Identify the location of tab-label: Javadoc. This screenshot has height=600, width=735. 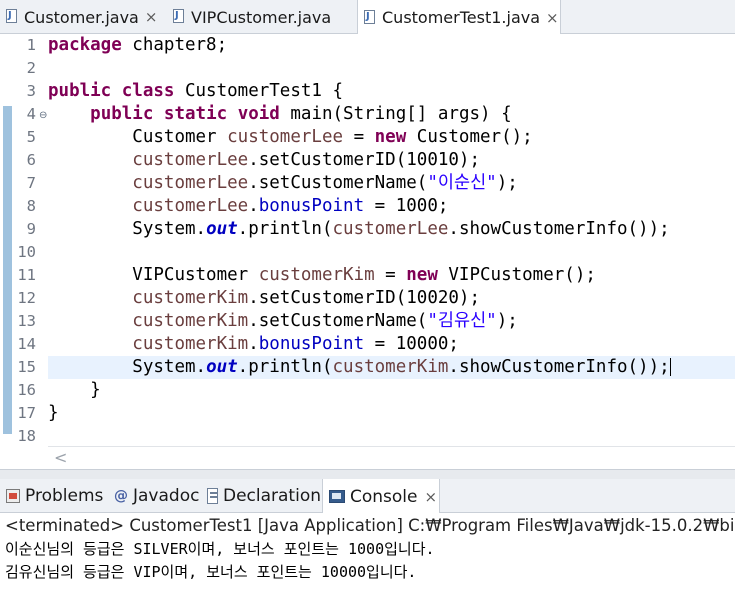
(166, 496).